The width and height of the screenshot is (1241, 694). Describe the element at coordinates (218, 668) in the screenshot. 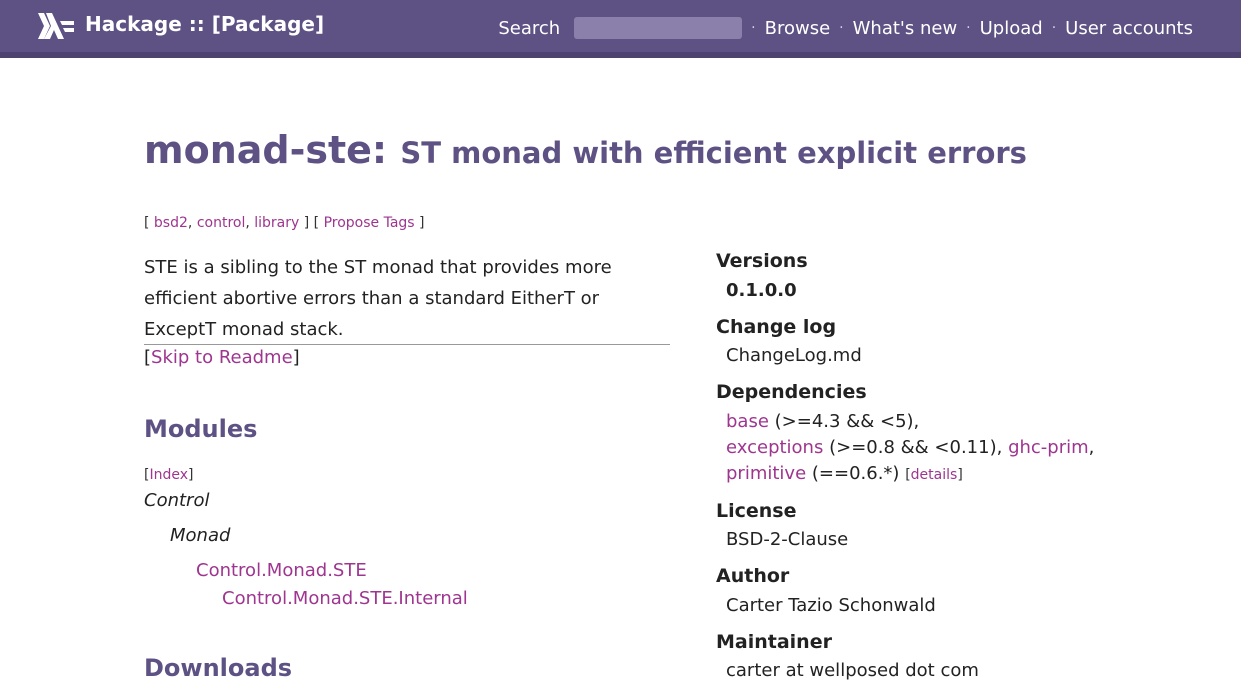

I see `downloads-heading: Downloads` at that location.